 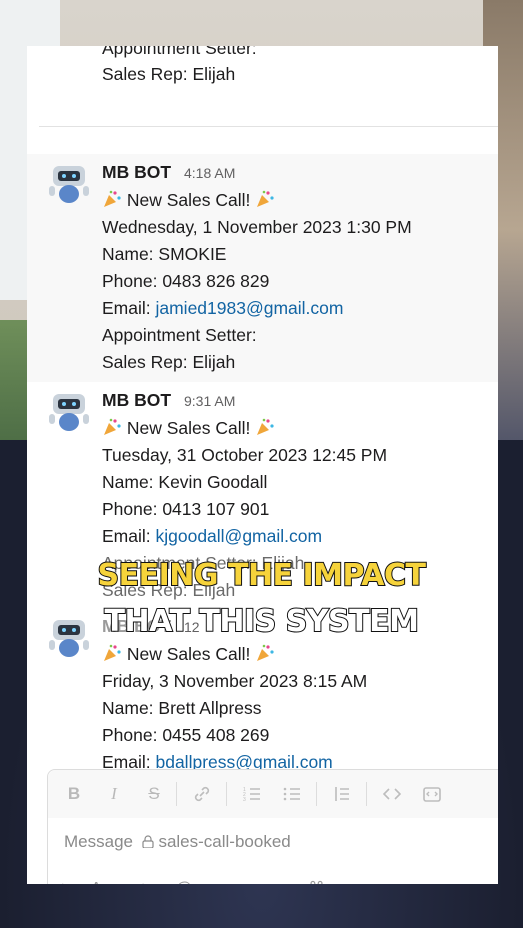 I want to click on lead-email-row: Email: jamied1983@gmail.com, so click(x=222, y=308).